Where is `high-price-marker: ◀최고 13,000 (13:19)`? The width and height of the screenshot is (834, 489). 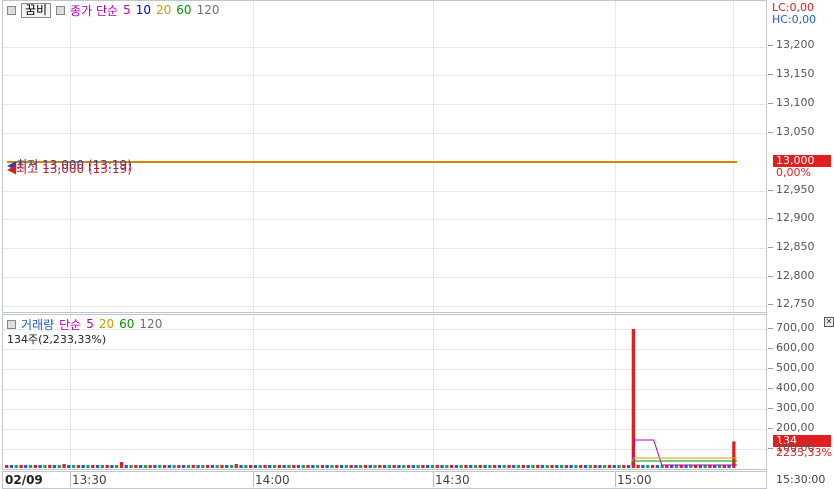 high-price-marker: ◀최고 13,000 (13:19) is located at coordinates (69, 169).